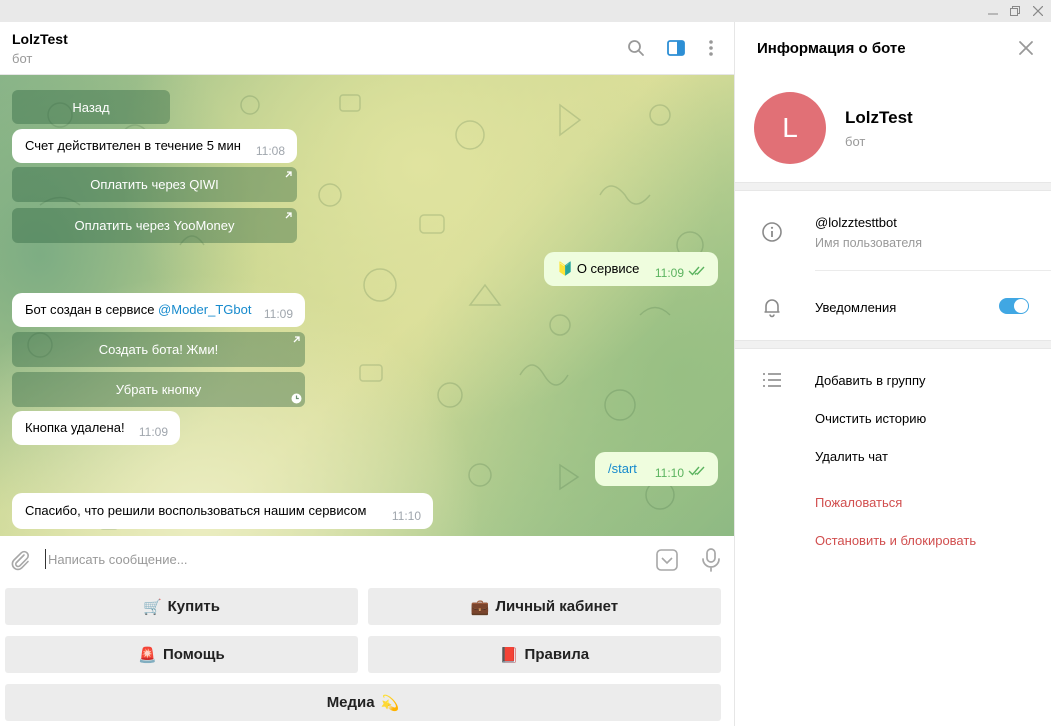 This screenshot has width=1051, height=726. I want to click on chat-header: LolzTest бот, so click(367, 48).